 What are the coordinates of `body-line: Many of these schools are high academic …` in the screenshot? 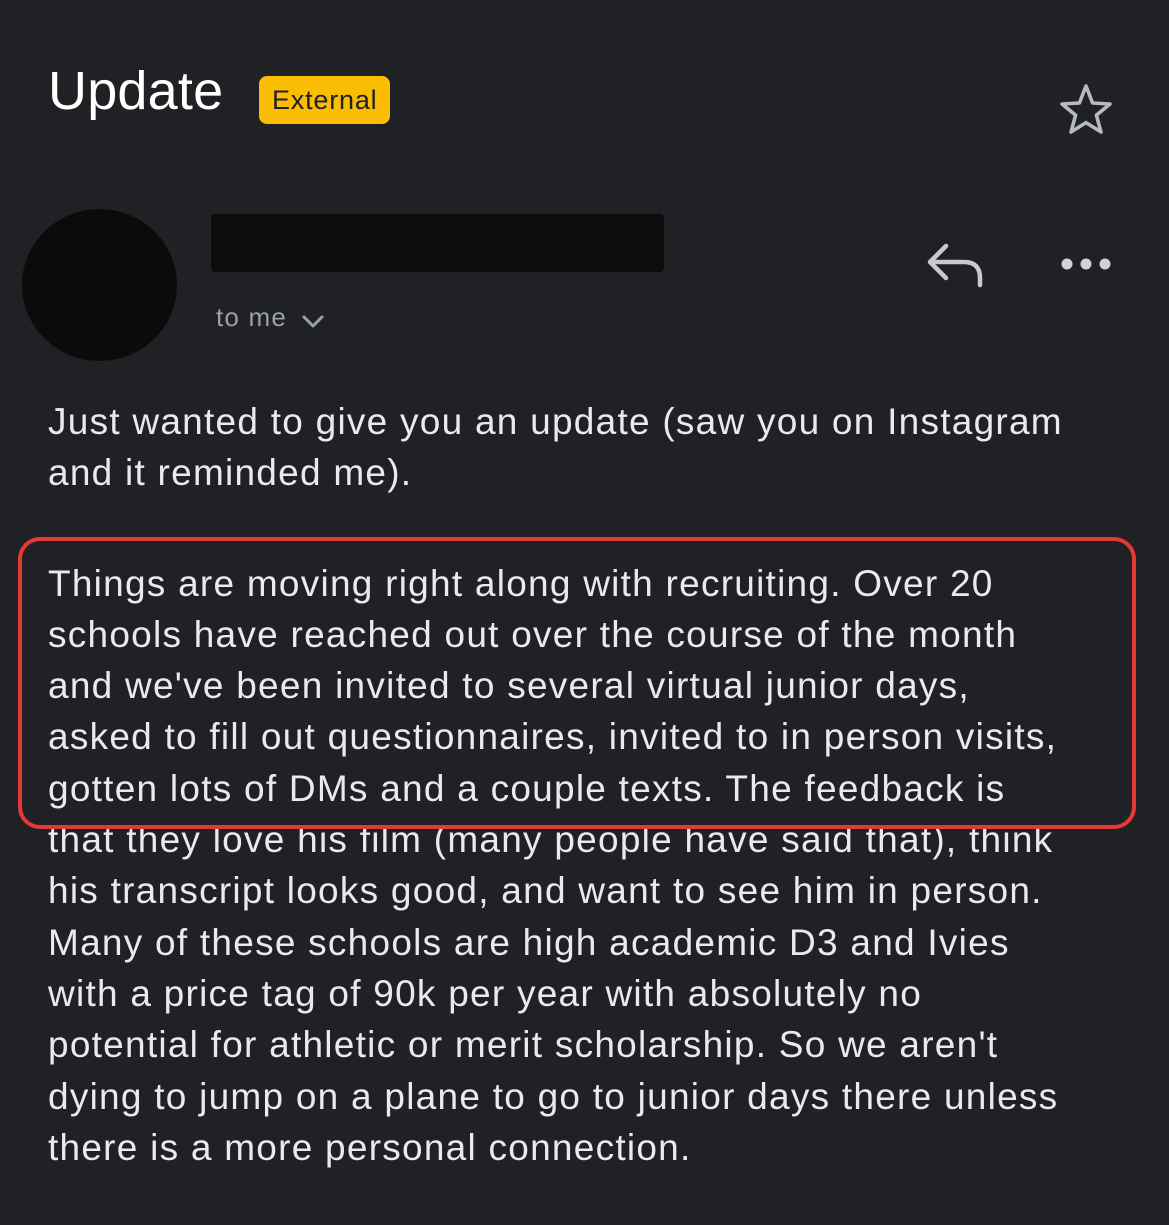 It's located at (529, 942).